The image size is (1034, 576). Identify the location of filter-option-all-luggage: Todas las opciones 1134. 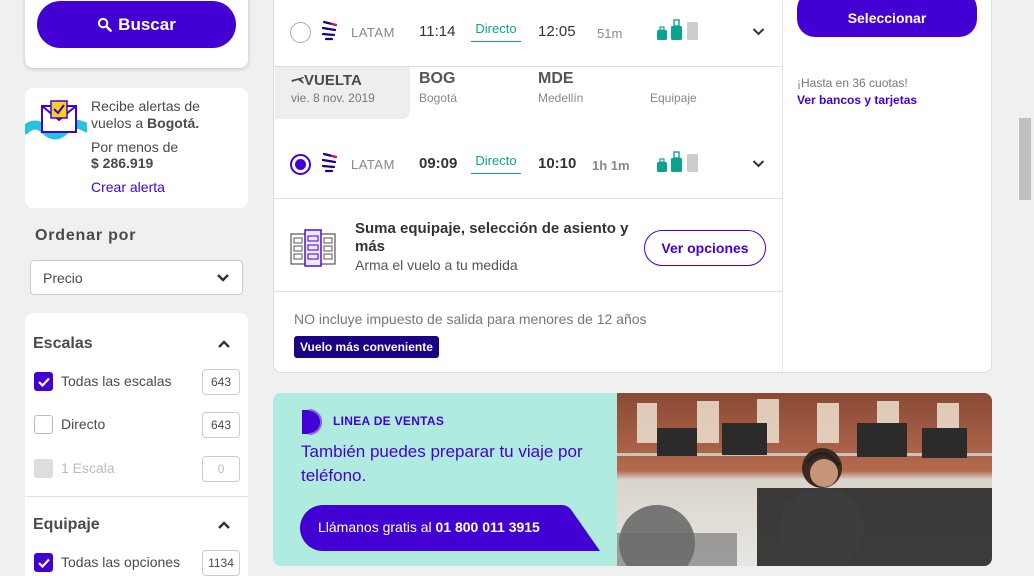
(136, 563).